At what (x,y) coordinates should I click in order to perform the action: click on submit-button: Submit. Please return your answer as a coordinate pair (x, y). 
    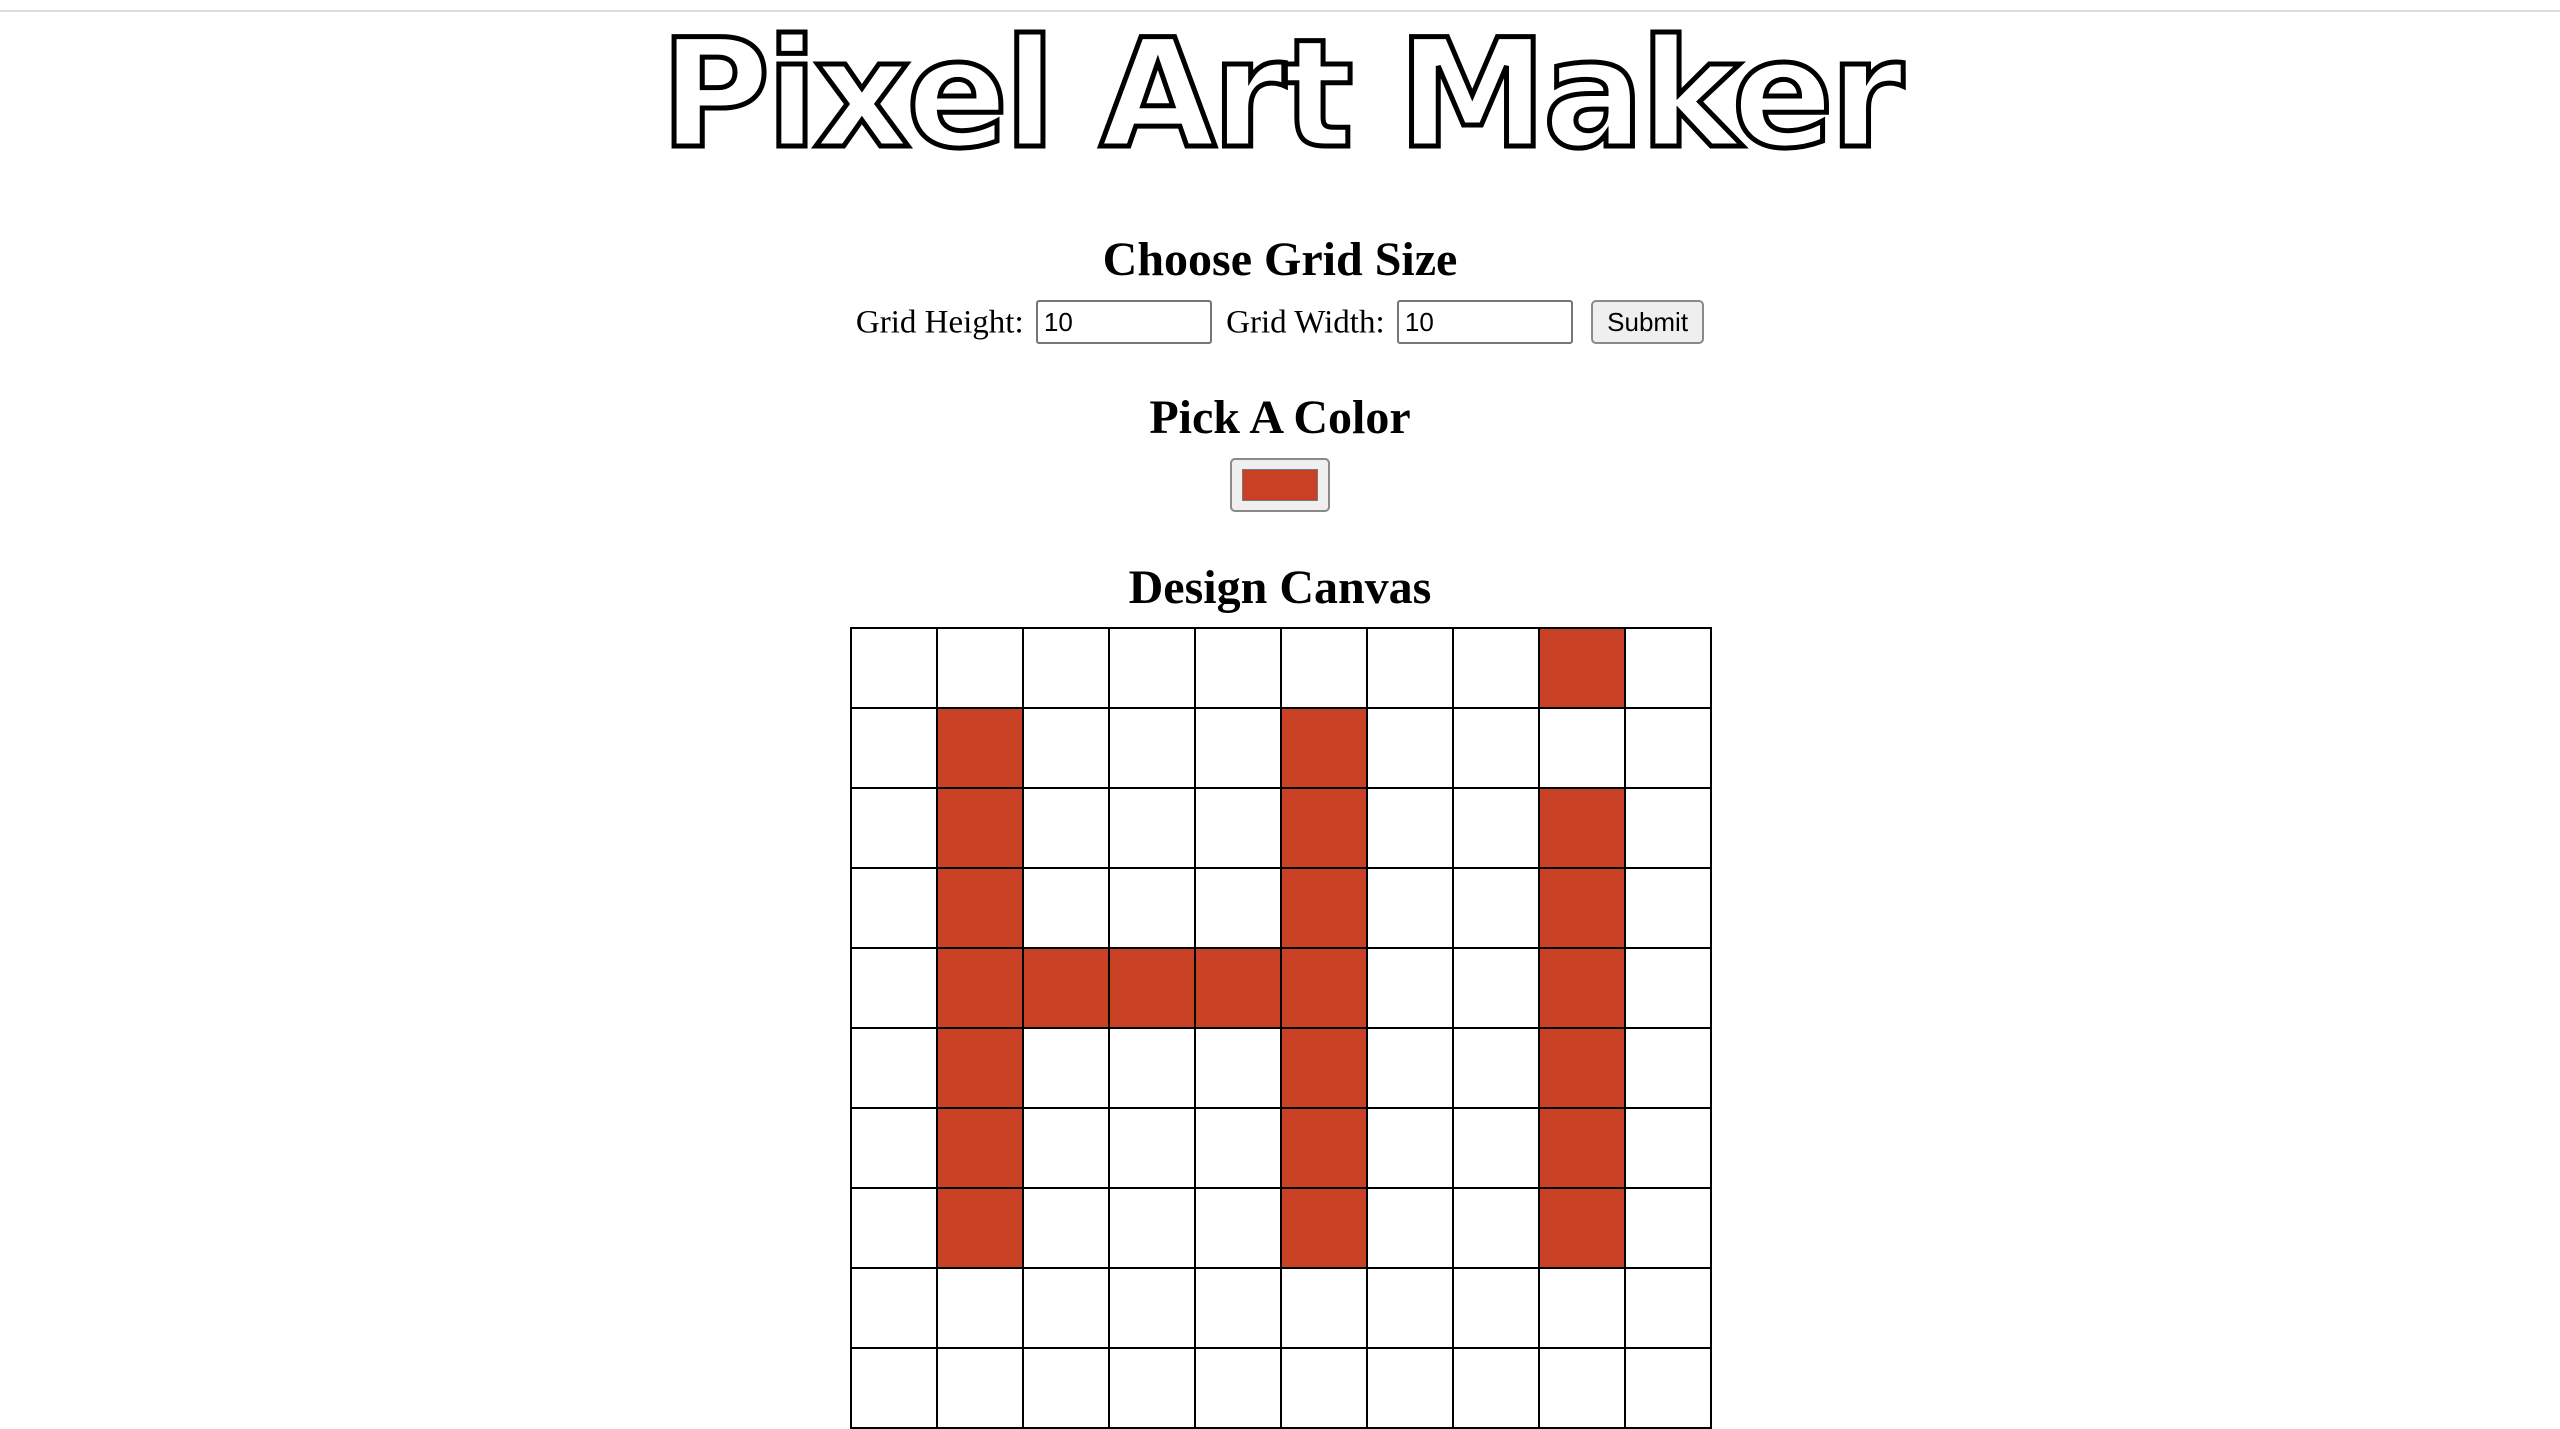
    Looking at the image, I should click on (1648, 322).